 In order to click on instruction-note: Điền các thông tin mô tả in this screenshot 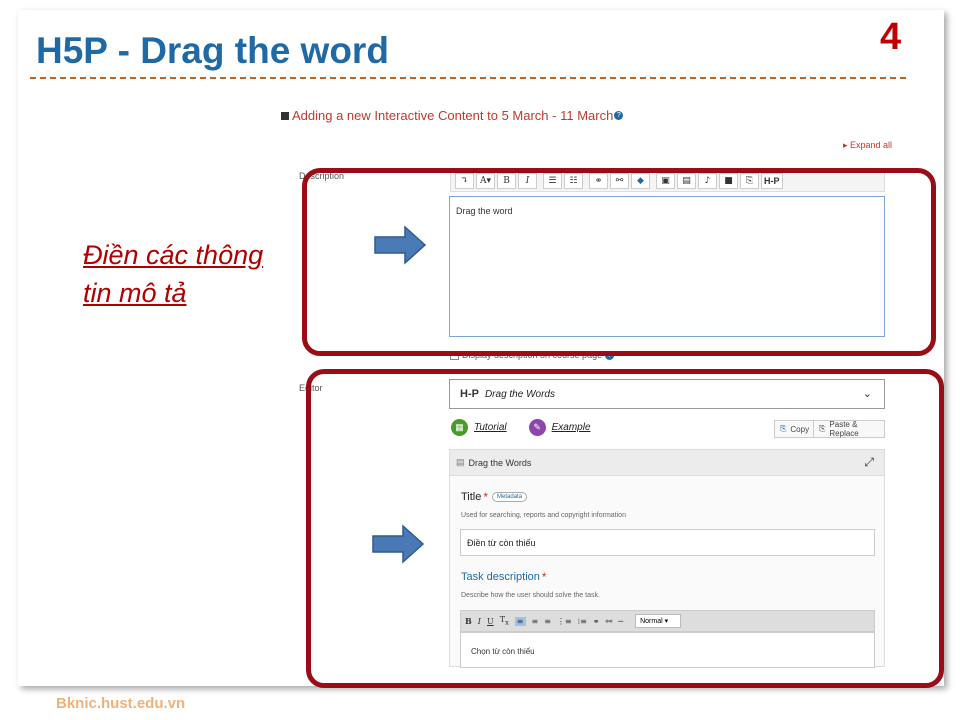, I will do `click(173, 274)`.